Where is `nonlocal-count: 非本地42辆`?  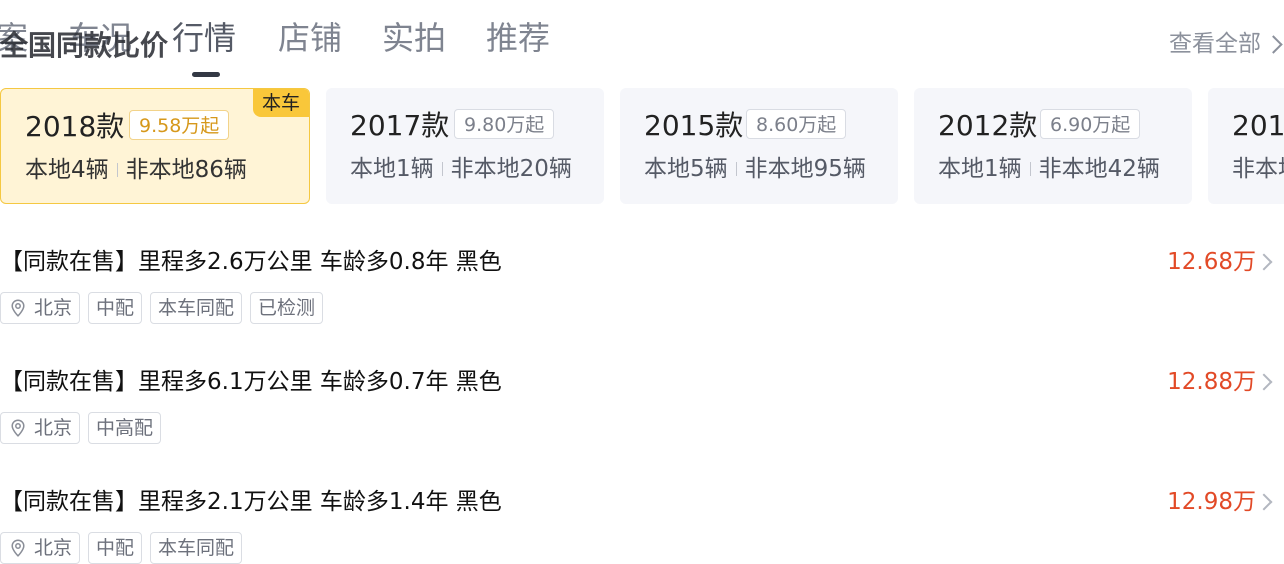
nonlocal-count: 非本地42辆 is located at coordinates (1099, 169).